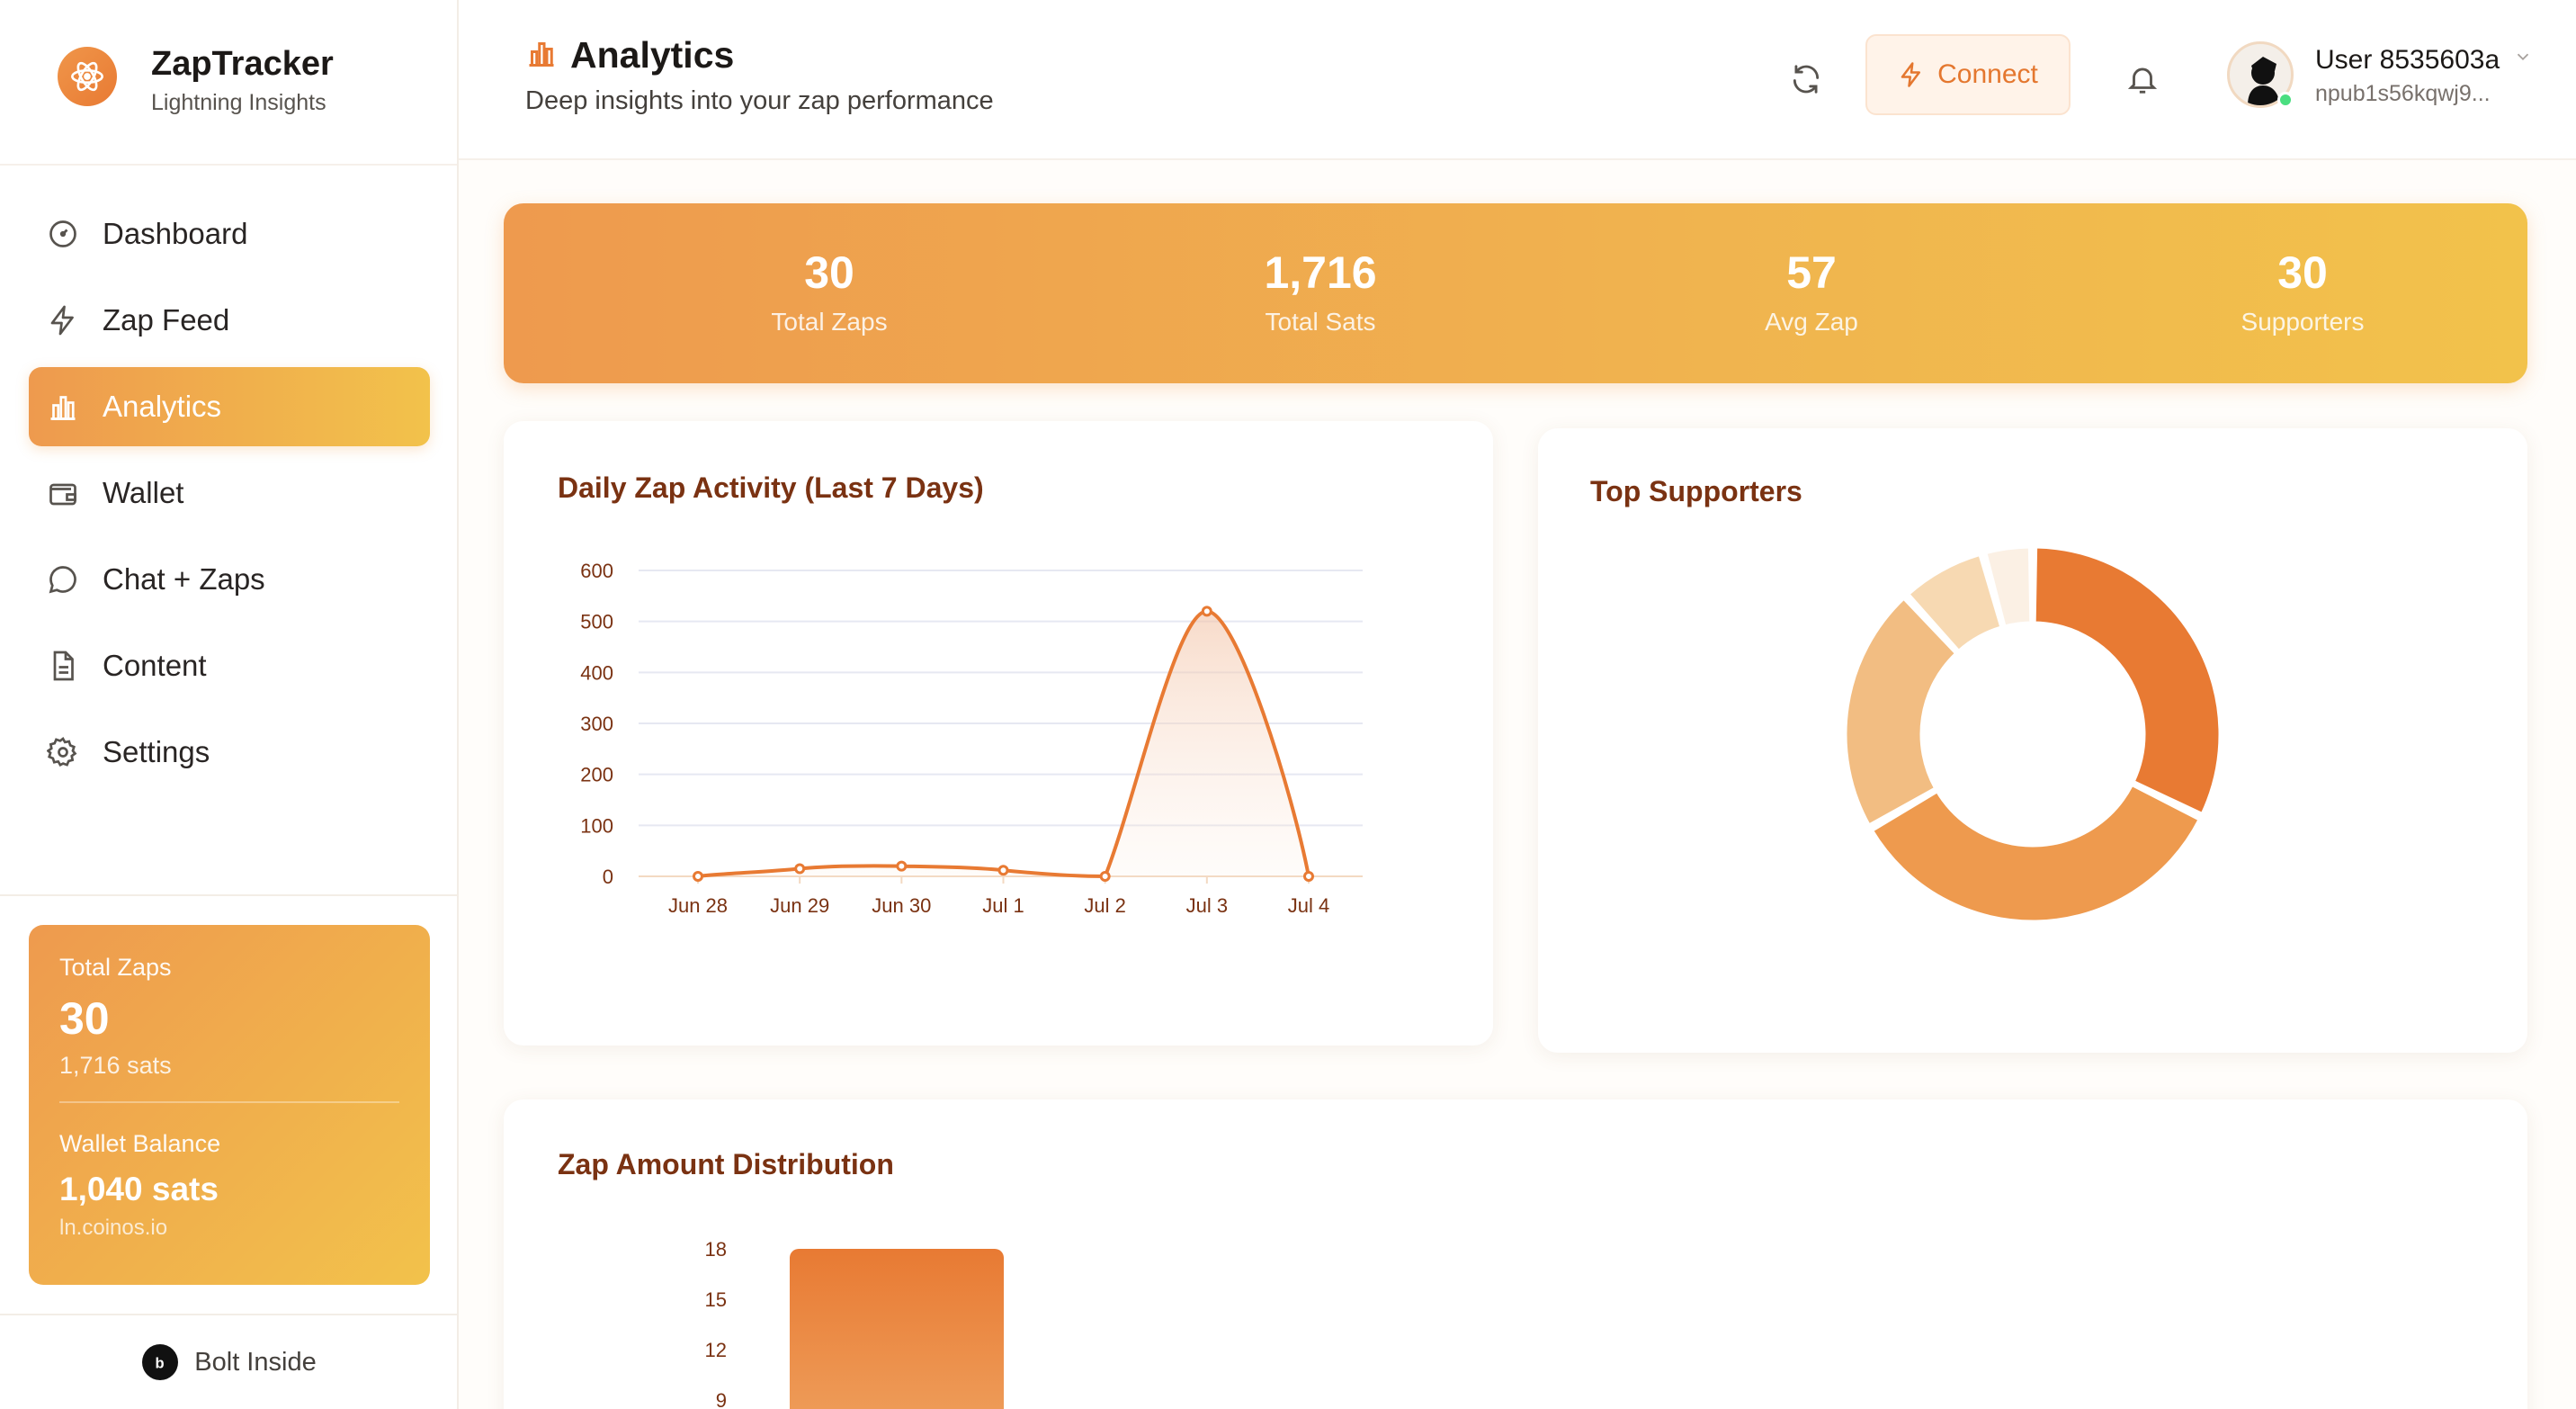 This screenshot has width=2576, height=1409. What do you see at coordinates (716, 1350) in the screenshot?
I see `y-tick-label: 12` at bounding box center [716, 1350].